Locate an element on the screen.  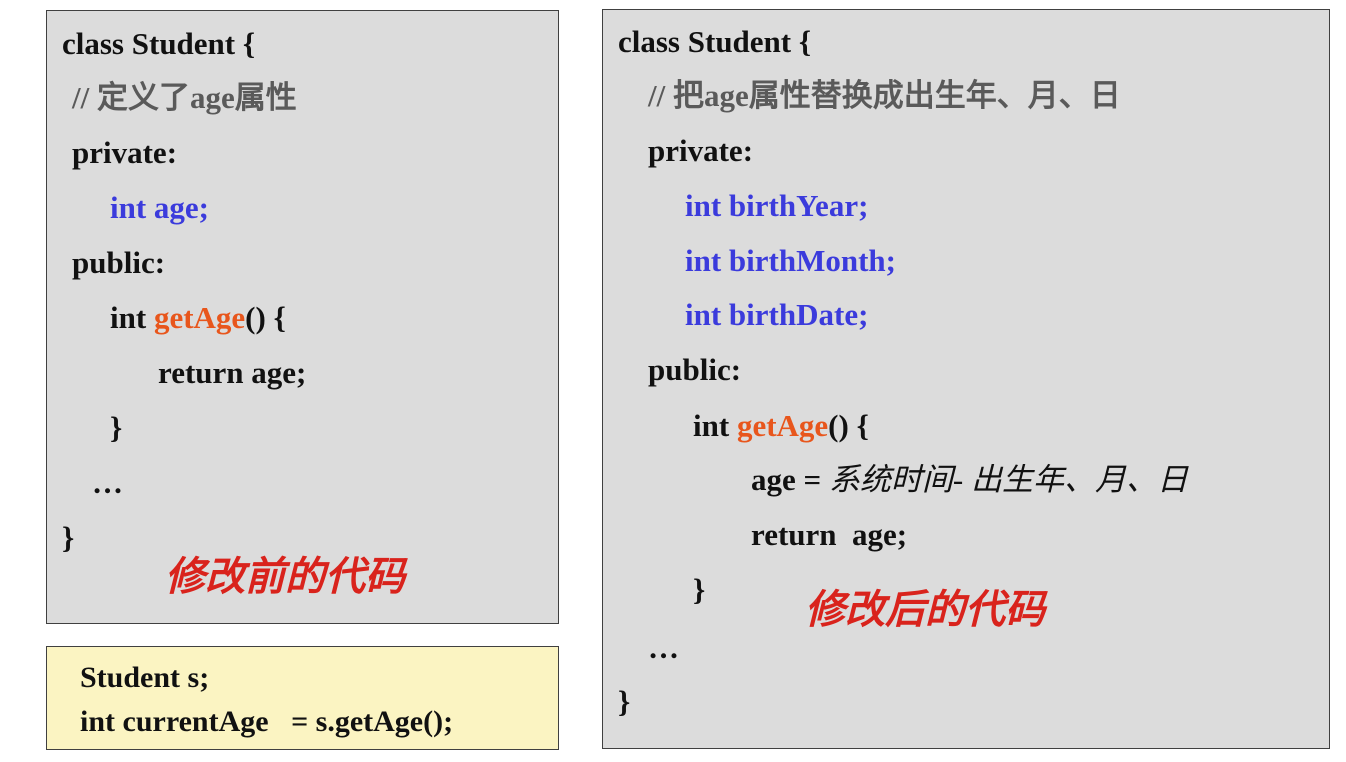
usage-line-declare: Student s; is located at coordinates (145, 677).